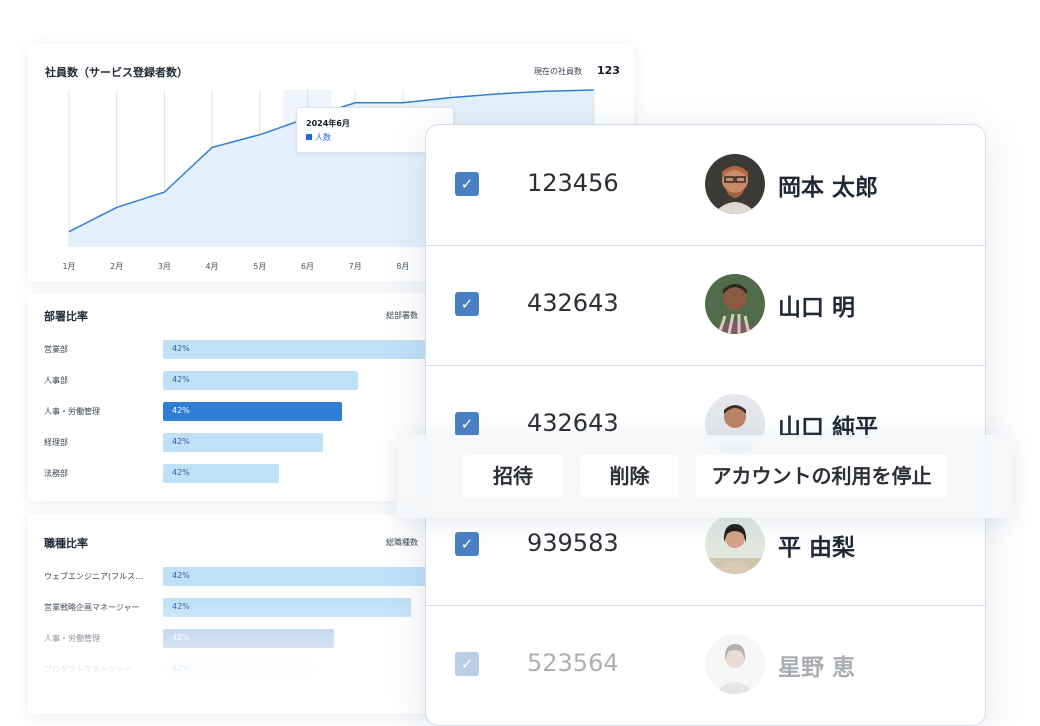 This screenshot has height=726, width=1040. Describe the element at coordinates (817, 308) in the screenshot. I see `user-name: 山口 明` at that location.